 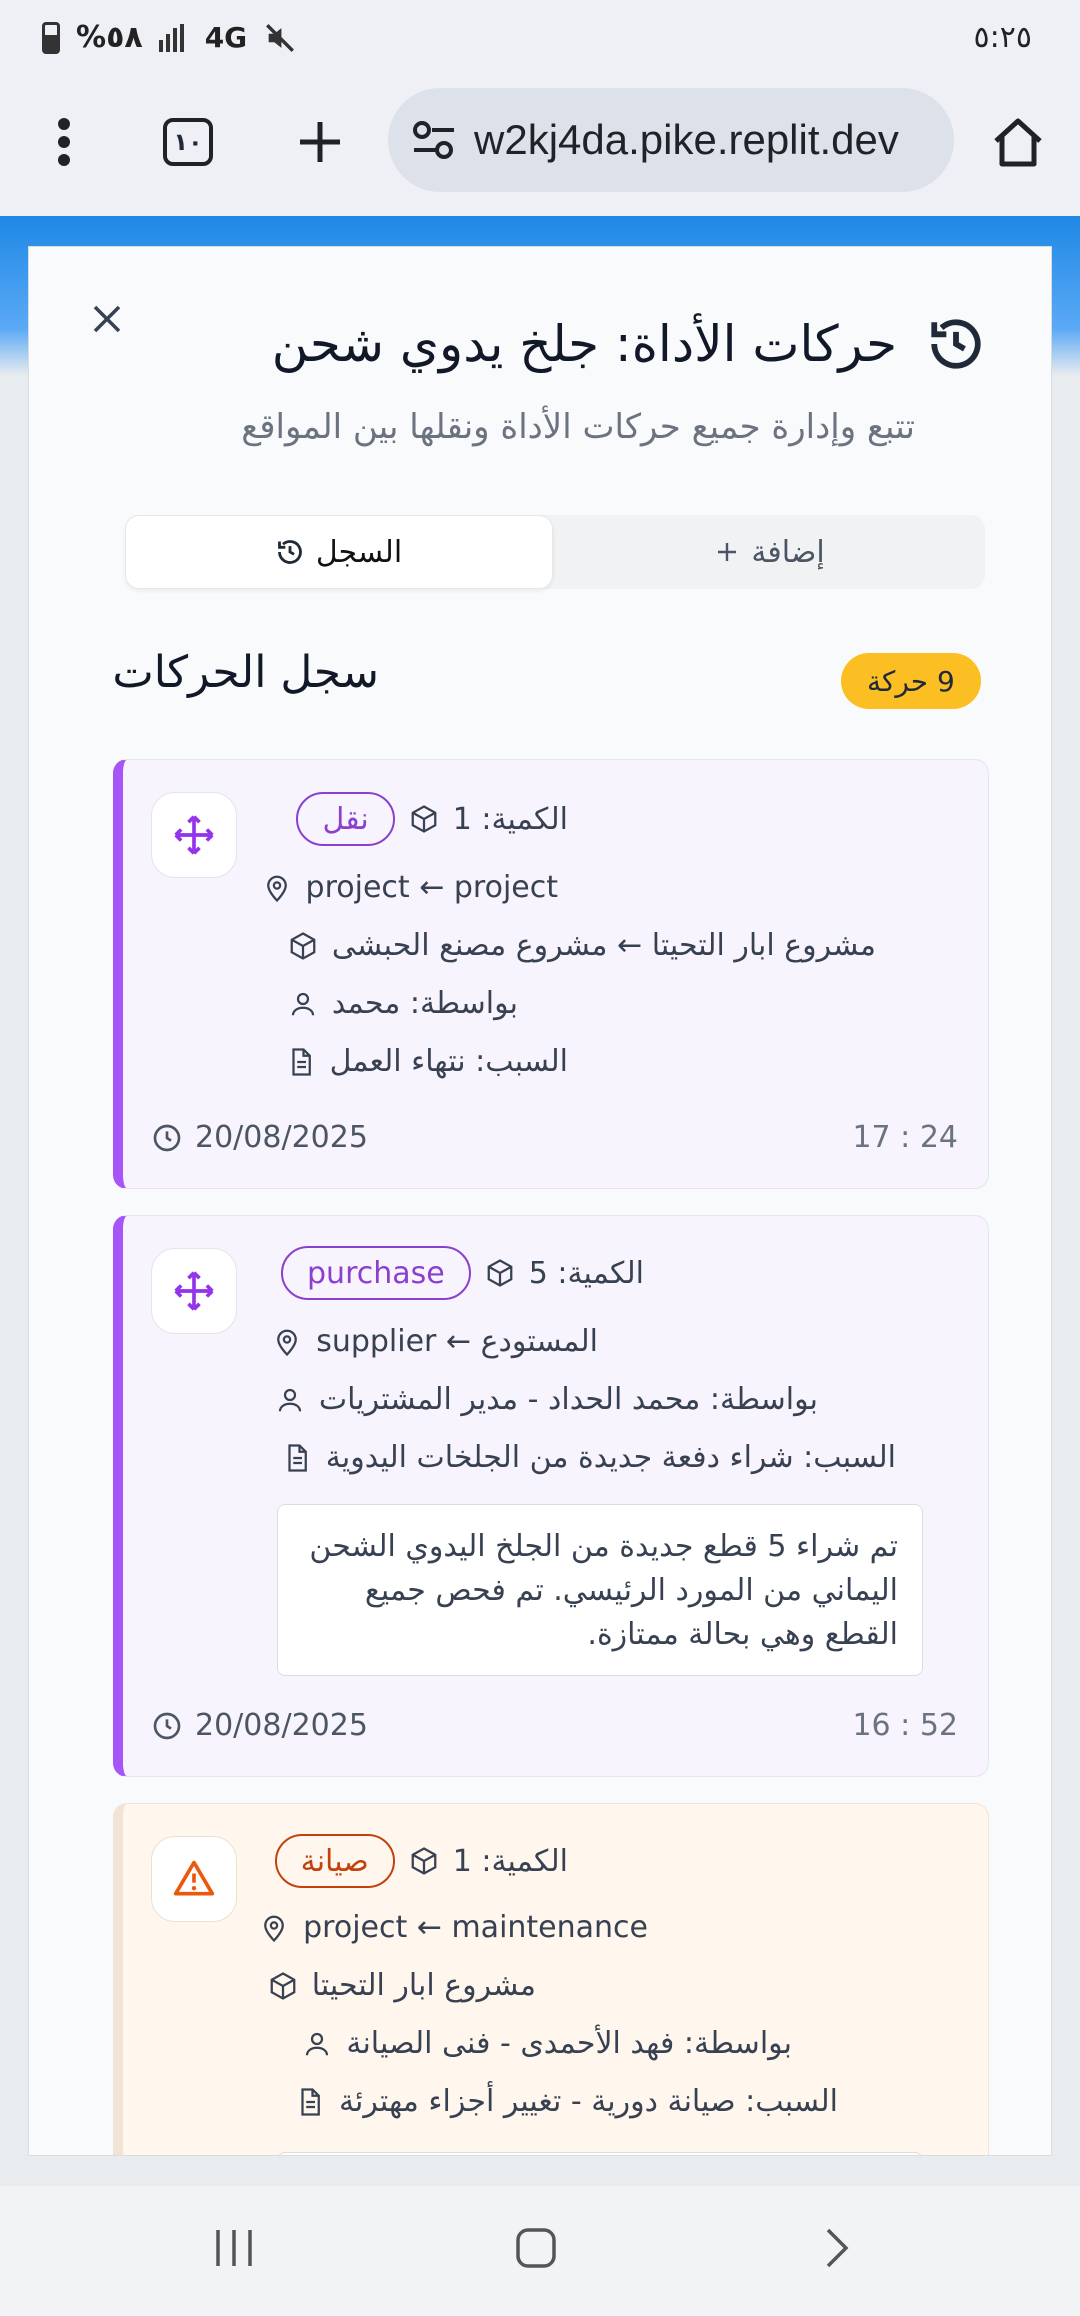 I want to click on movement-time: 16 : 52, so click(x=905, y=1725).